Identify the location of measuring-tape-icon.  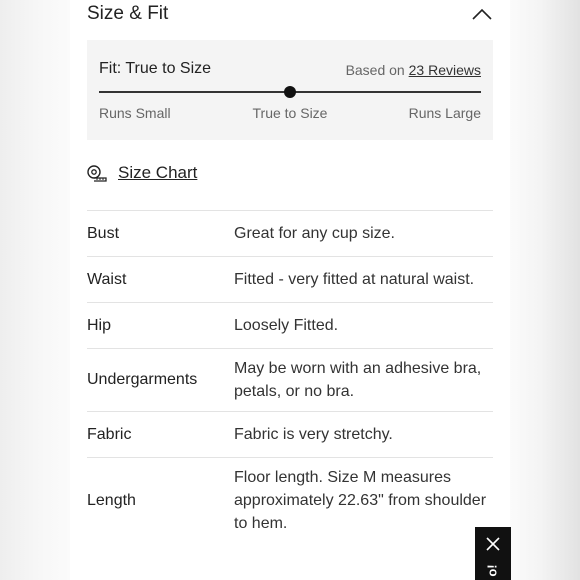
(97, 173).